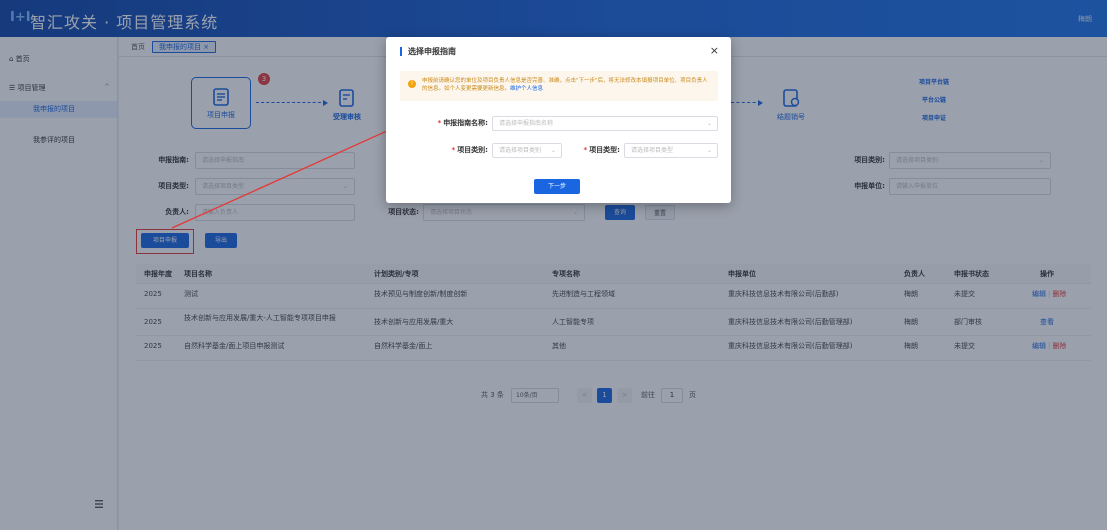 The height and width of the screenshot is (530, 1107). Describe the element at coordinates (526, 89) in the screenshot. I see `maintain-info-link: 维护个人信息` at that location.